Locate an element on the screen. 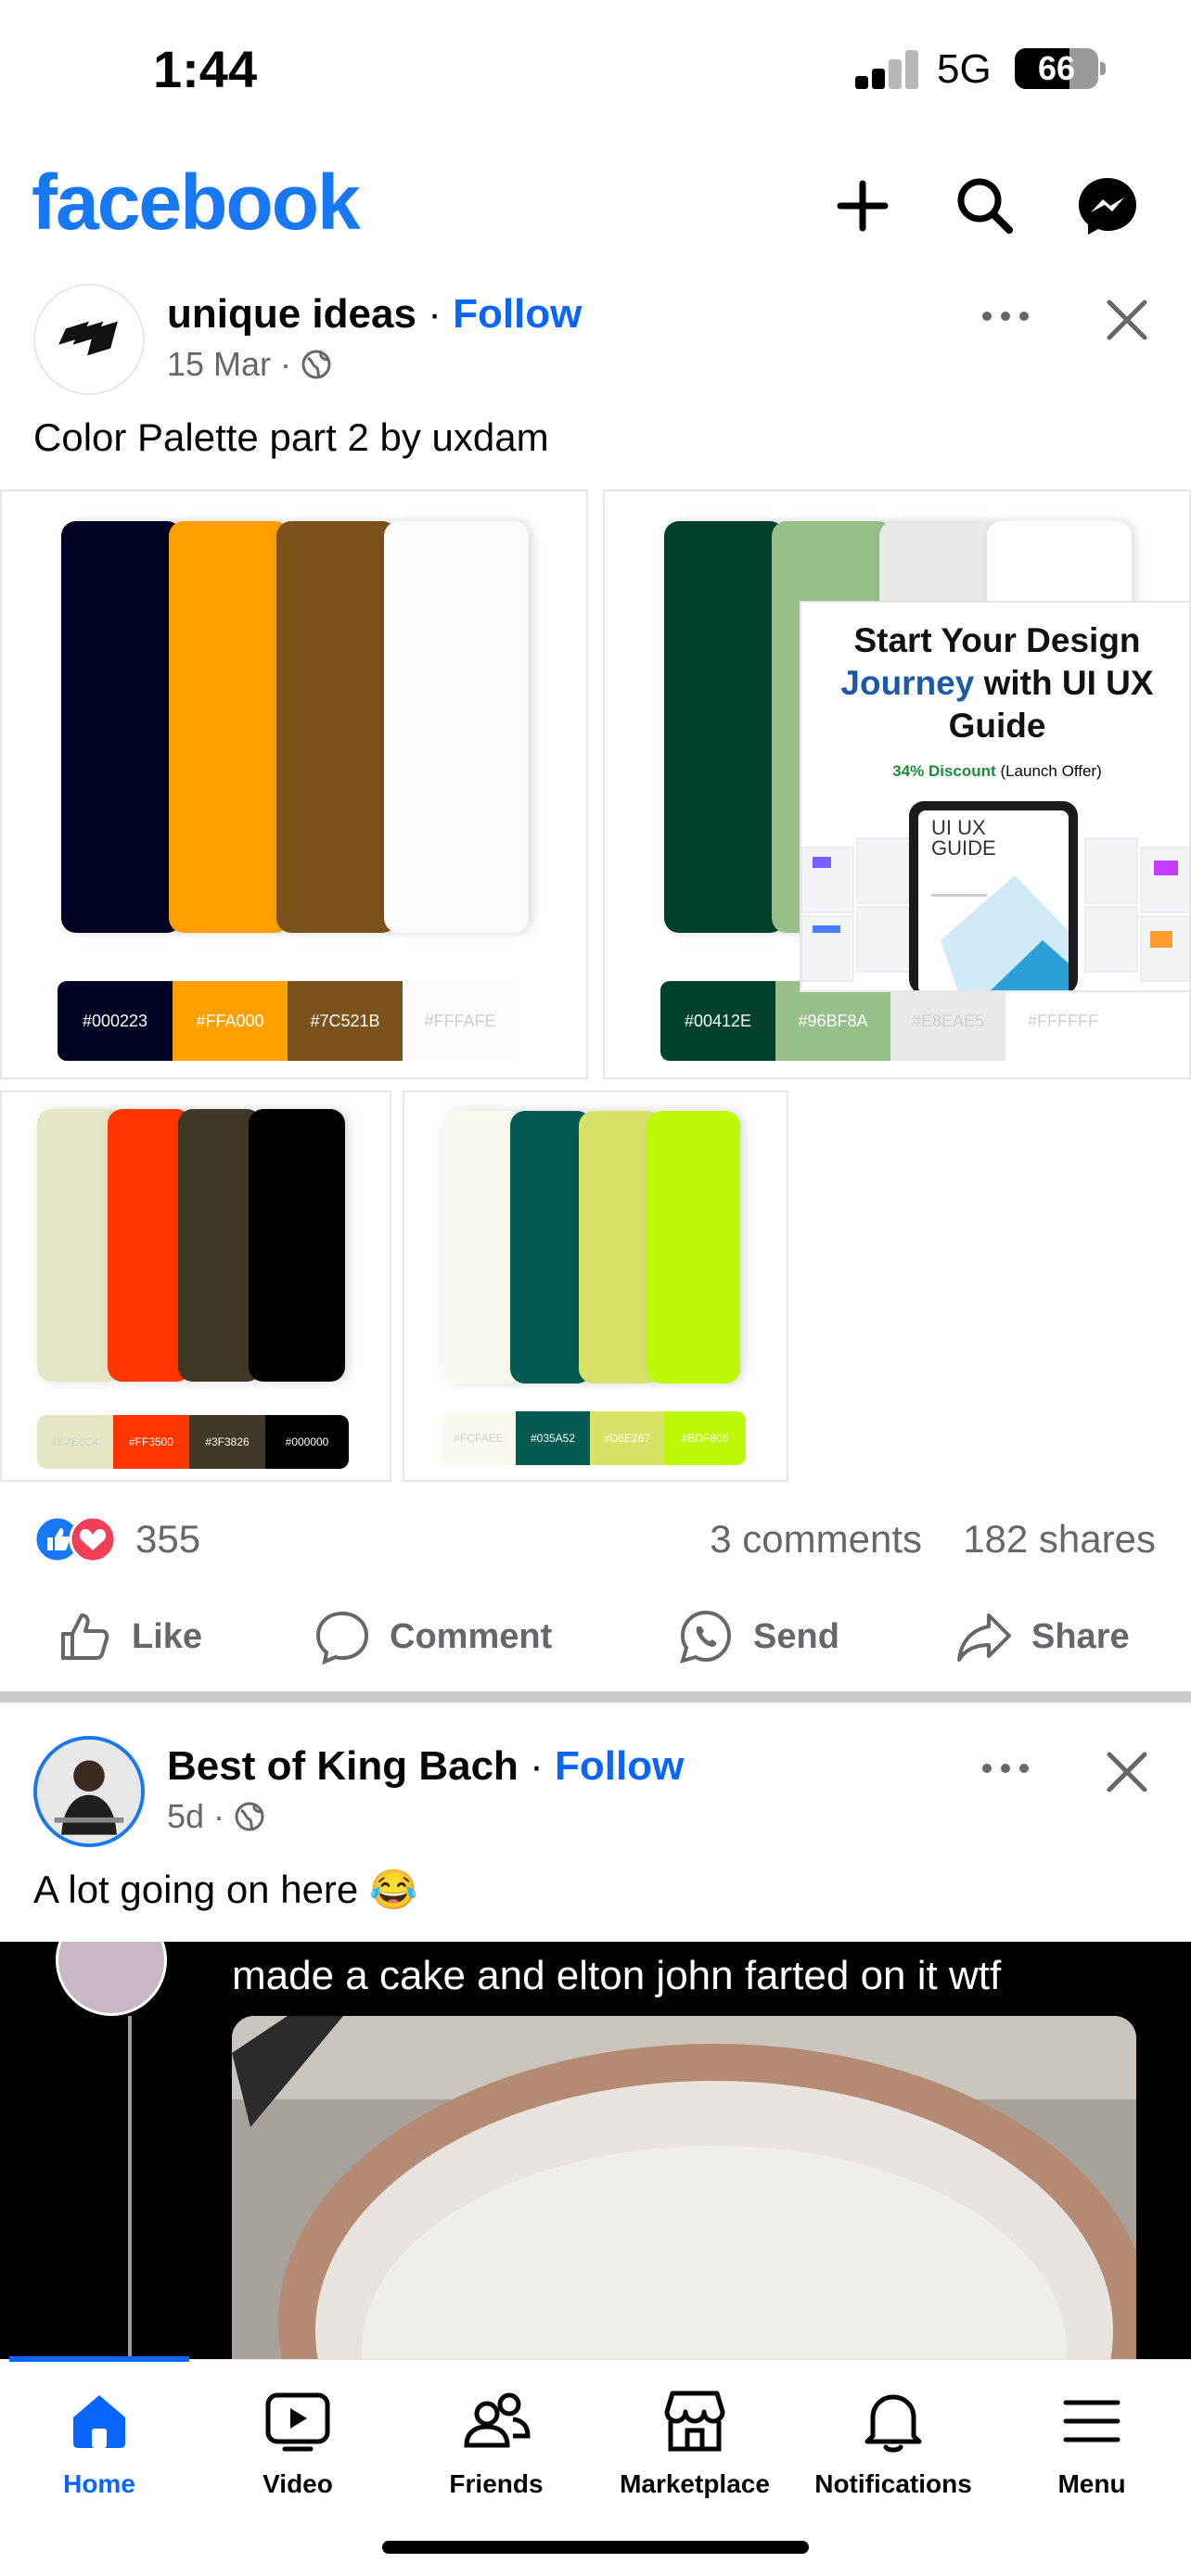  status-time: 1:44 is located at coordinates (205, 69).